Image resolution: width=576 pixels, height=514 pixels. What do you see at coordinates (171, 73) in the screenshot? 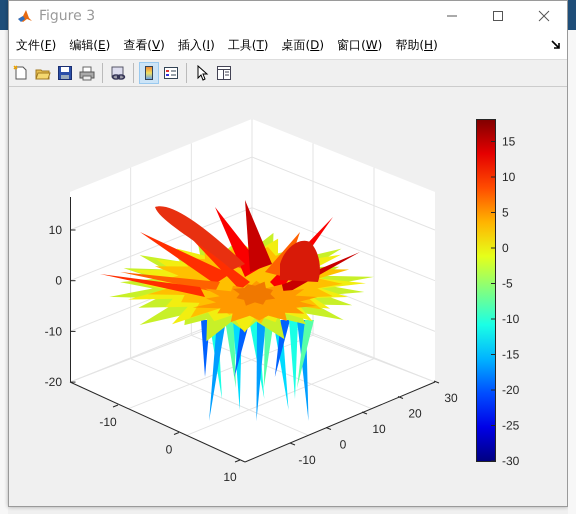
I see `legend-icon` at bounding box center [171, 73].